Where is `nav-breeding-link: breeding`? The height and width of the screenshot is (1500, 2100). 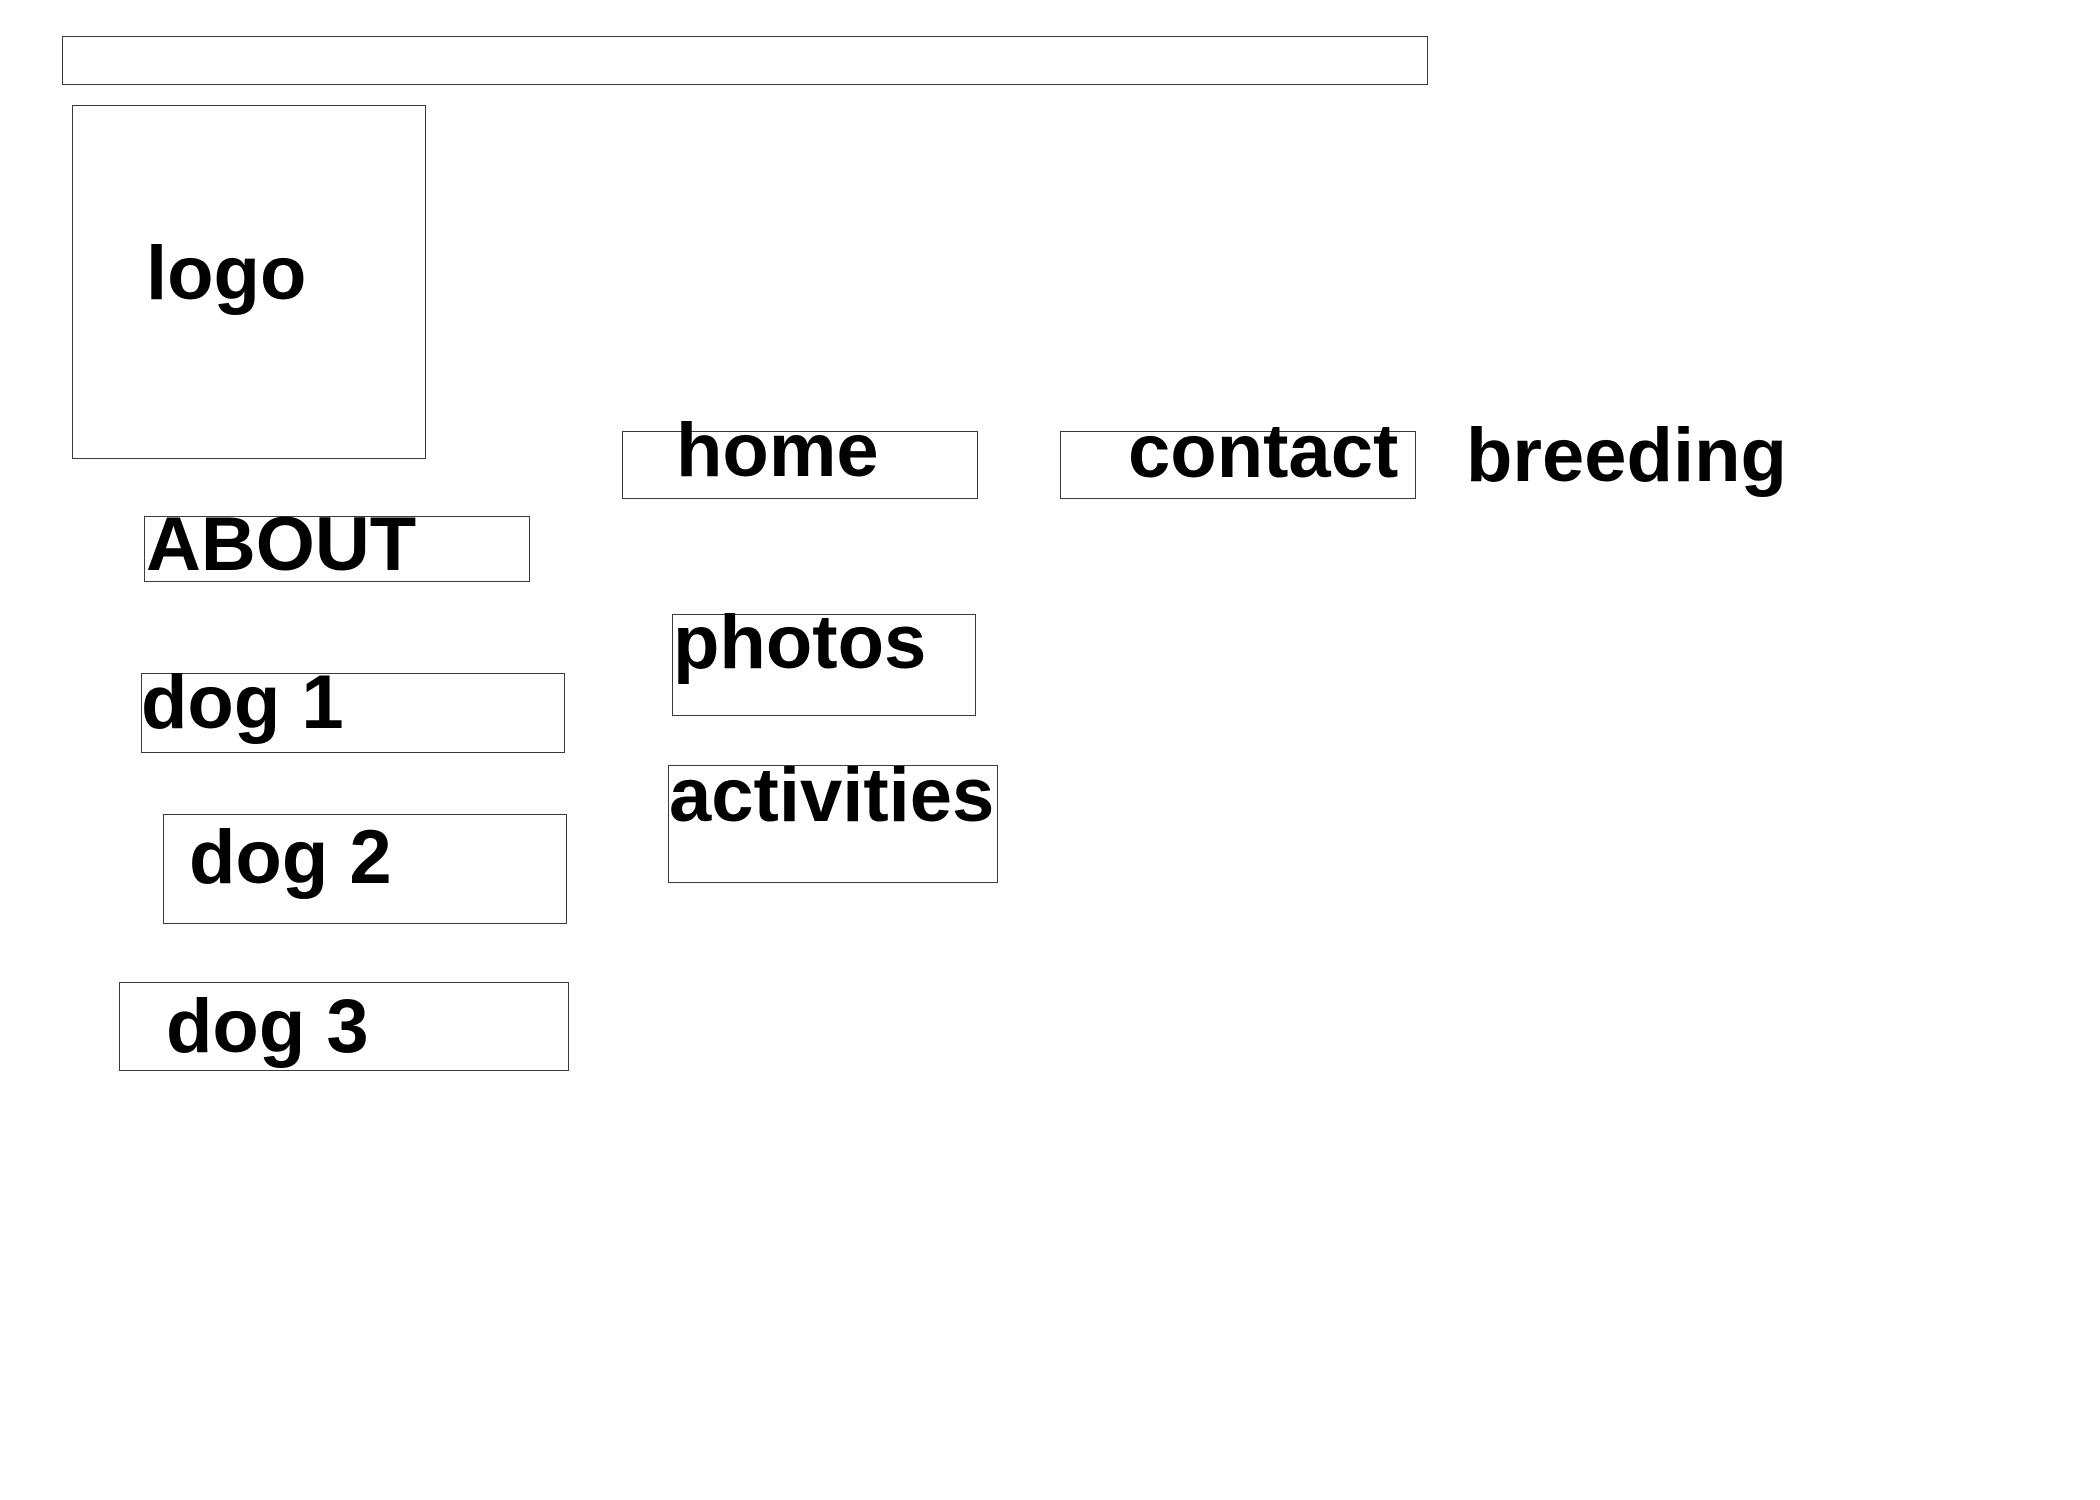 nav-breeding-link: breeding is located at coordinates (1626, 456).